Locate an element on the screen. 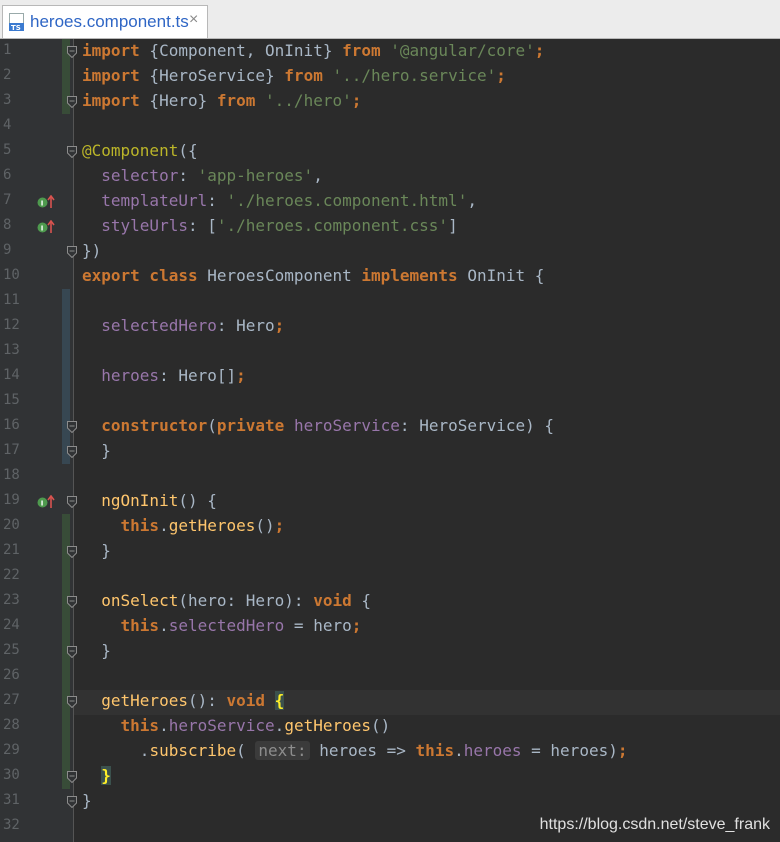 The width and height of the screenshot is (780, 842). code-line: 31} is located at coordinates (390, 801).